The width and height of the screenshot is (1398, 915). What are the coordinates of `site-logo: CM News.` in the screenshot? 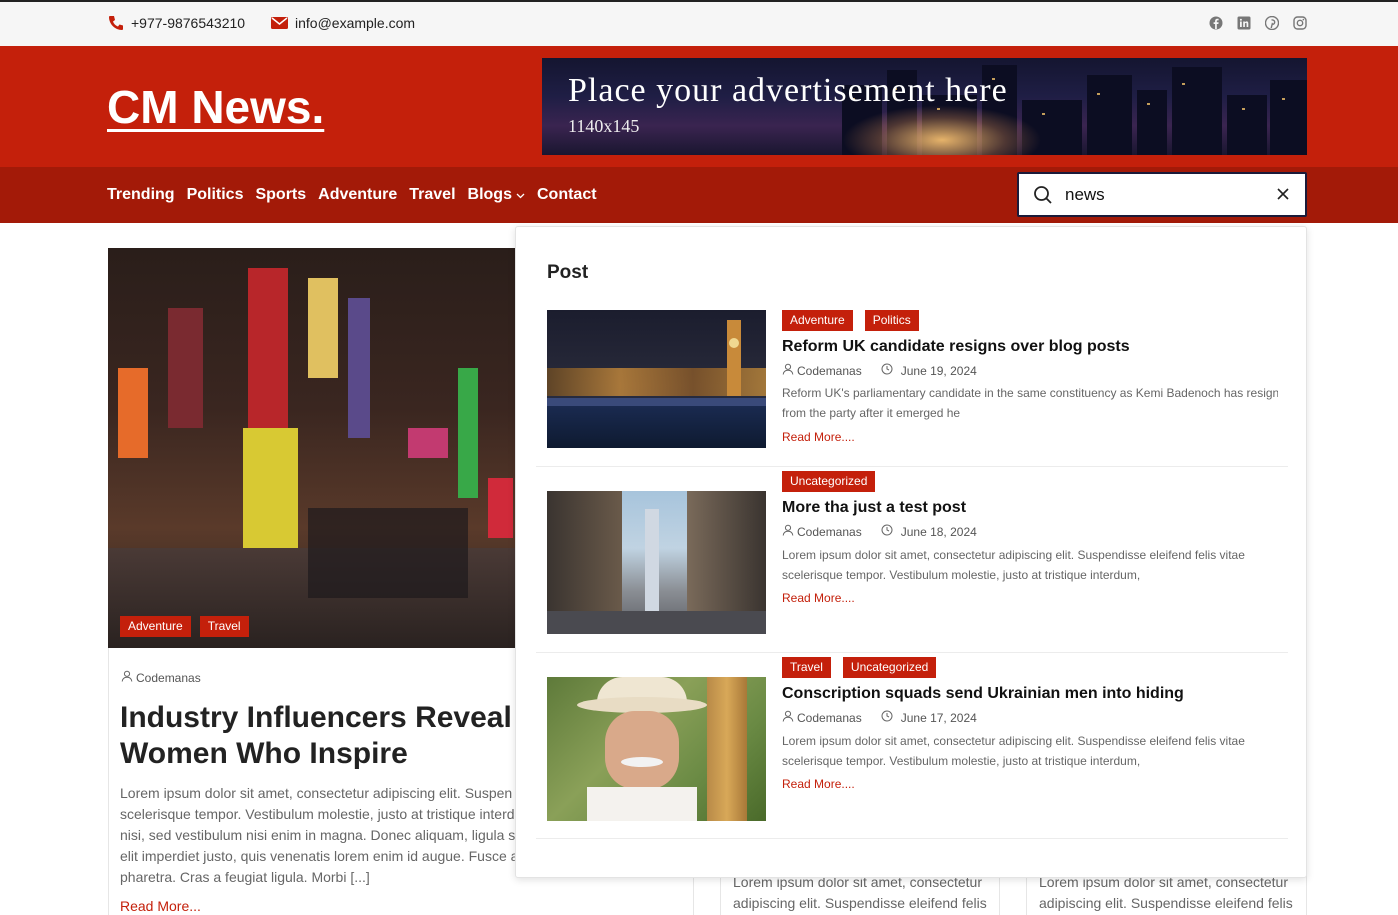 It's located at (215, 107).